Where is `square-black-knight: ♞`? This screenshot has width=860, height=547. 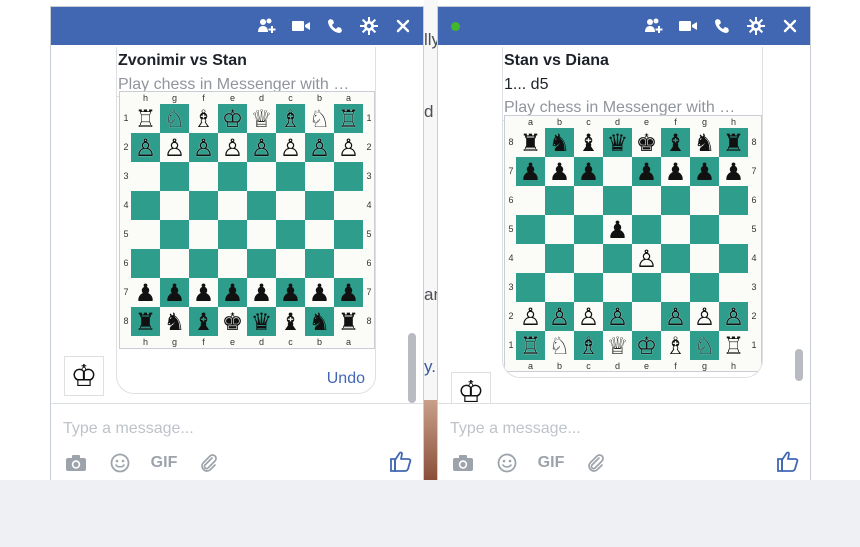
square-black-knight: ♞ is located at coordinates (174, 321).